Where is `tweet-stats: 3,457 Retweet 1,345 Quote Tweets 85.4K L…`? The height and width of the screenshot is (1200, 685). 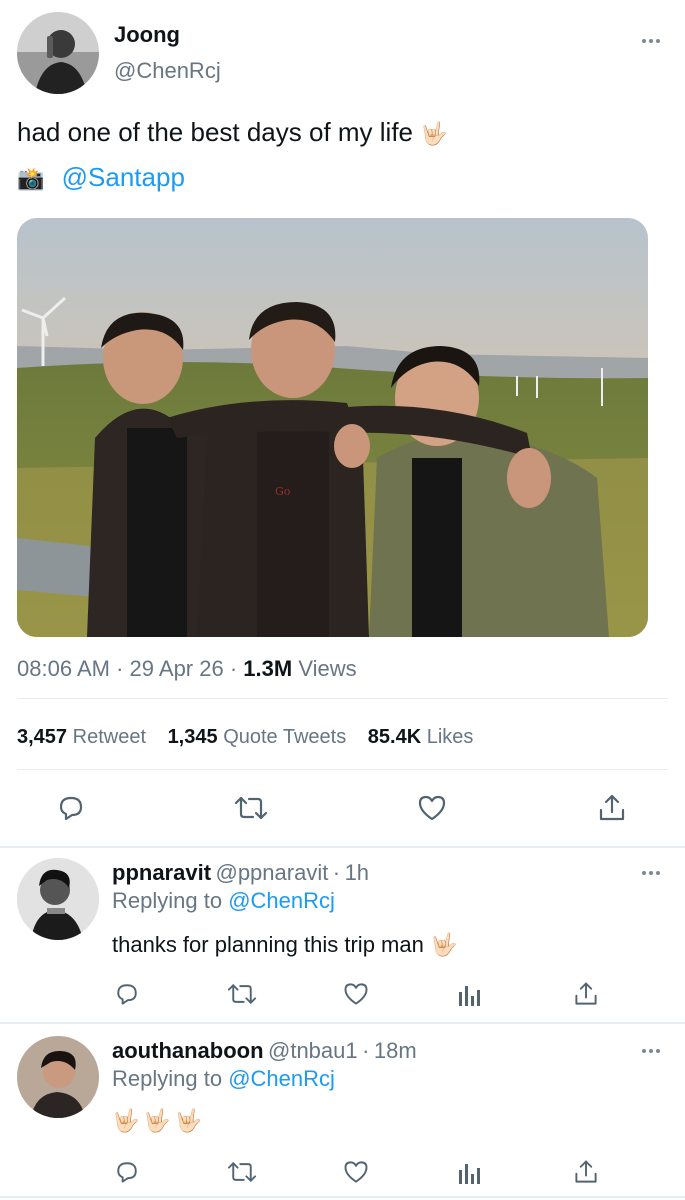 tweet-stats: 3,457 Retweet 1,345 Quote Tweets 85.4K L… is located at coordinates (245, 737).